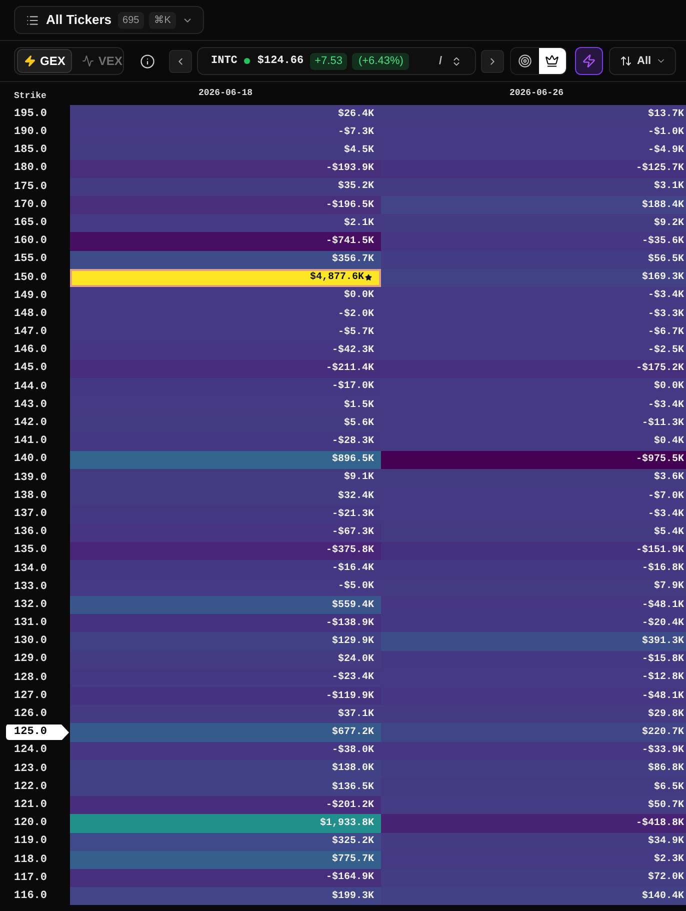 The image size is (686, 911). What do you see at coordinates (225, 459) in the screenshot?
I see `heatmap-cell: $896.5K` at bounding box center [225, 459].